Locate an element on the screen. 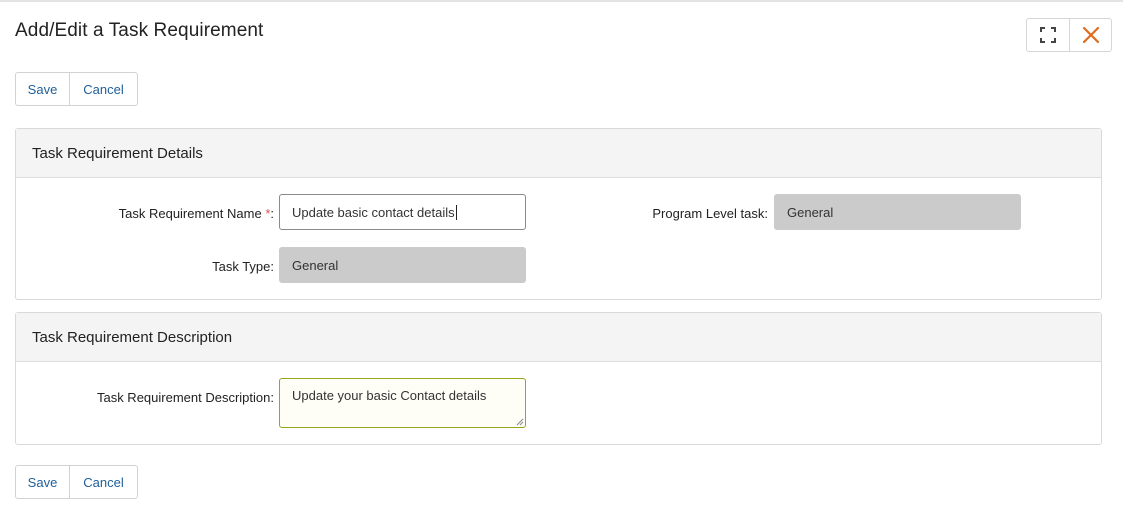 The height and width of the screenshot is (528, 1123). task-name-label: Task Requirement Name *: is located at coordinates (196, 213).